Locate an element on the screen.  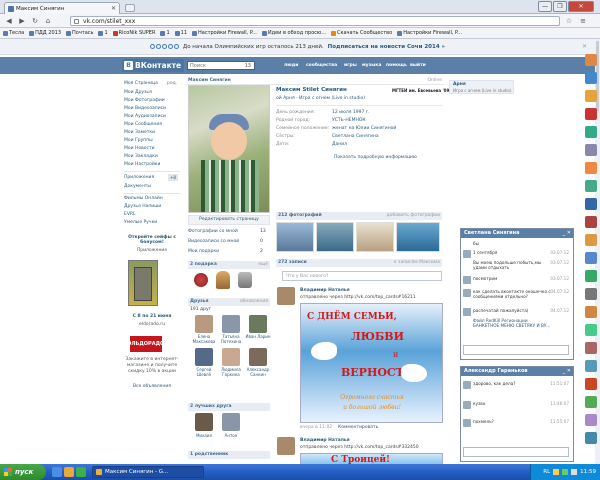
settings-wrench-icon: ≡ is located at coordinates (583, 21).